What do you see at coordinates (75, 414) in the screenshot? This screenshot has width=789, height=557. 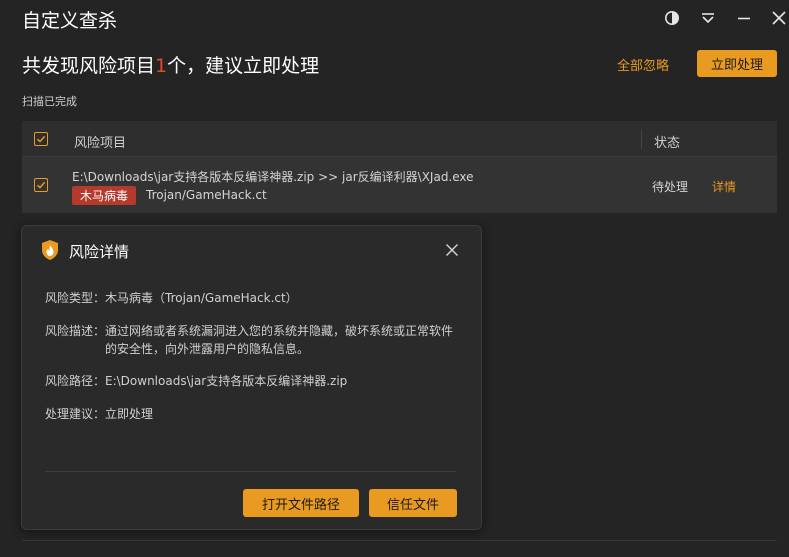 I see `advice-label: 处理建议：` at bounding box center [75, 414].